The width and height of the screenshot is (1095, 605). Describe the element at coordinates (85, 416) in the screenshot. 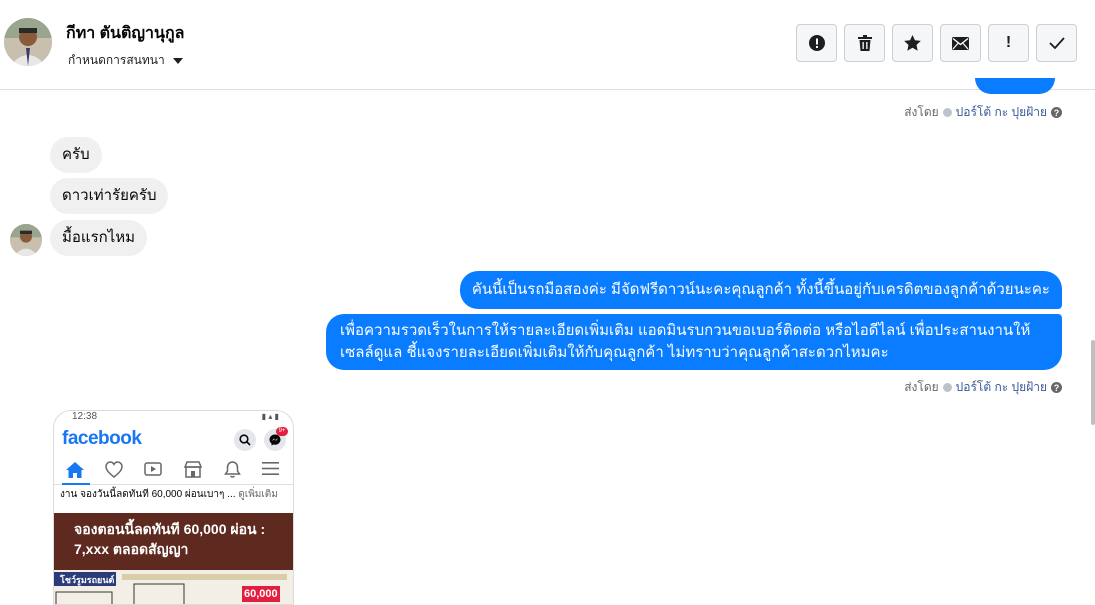

I see `status-time: 12:38` at that location.